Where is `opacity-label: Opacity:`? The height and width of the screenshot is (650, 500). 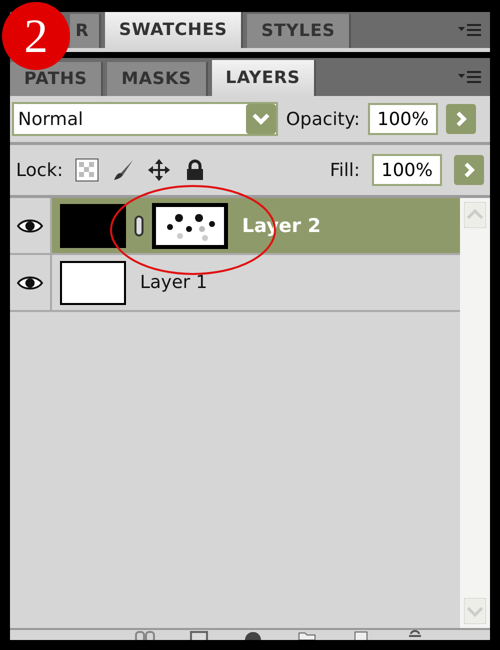 opacity-label: Opacity: is located at coordinates (323, 119).